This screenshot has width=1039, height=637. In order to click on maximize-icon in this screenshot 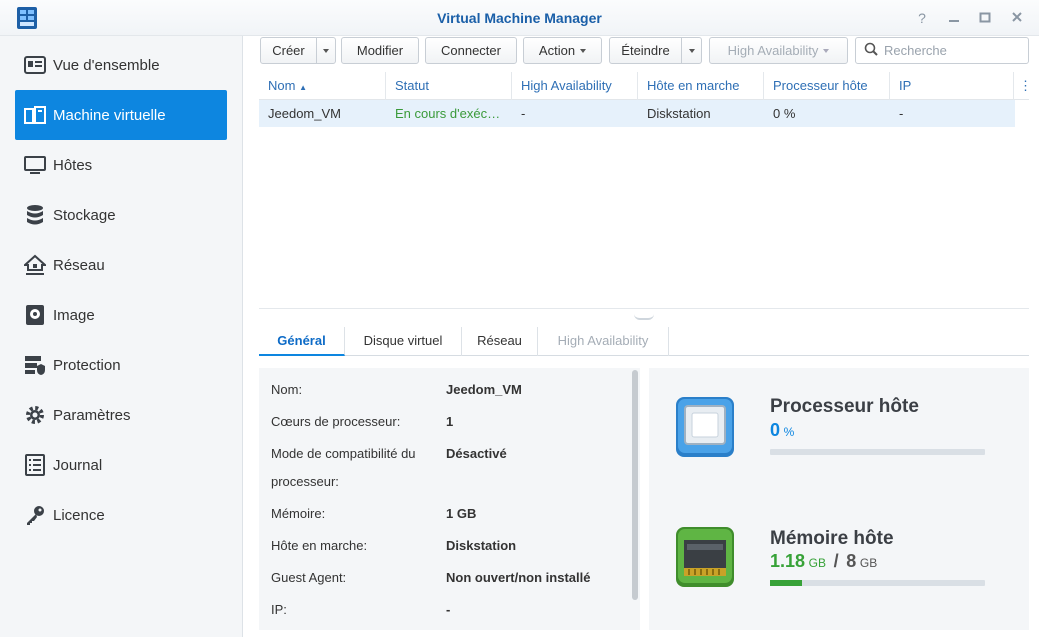, I will do `click(985, 18)`.